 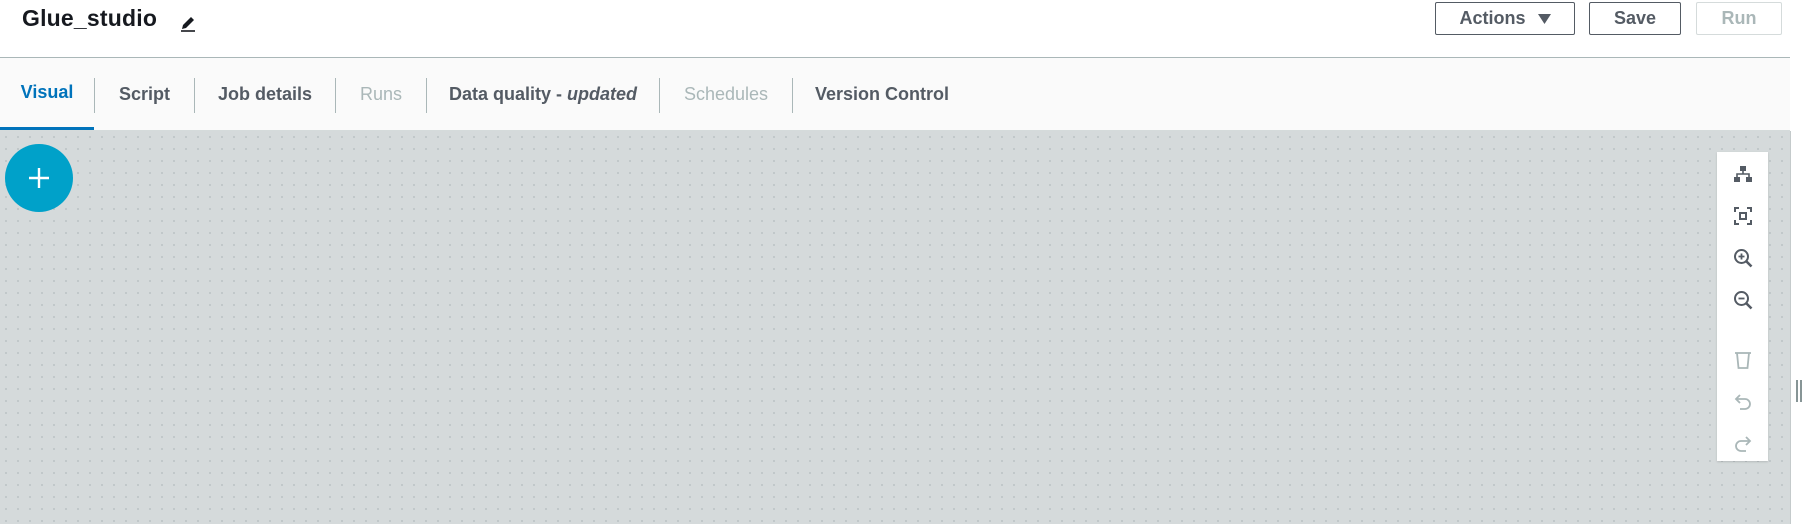 I want to click on redo-icon, so click(x=1742, y=444).